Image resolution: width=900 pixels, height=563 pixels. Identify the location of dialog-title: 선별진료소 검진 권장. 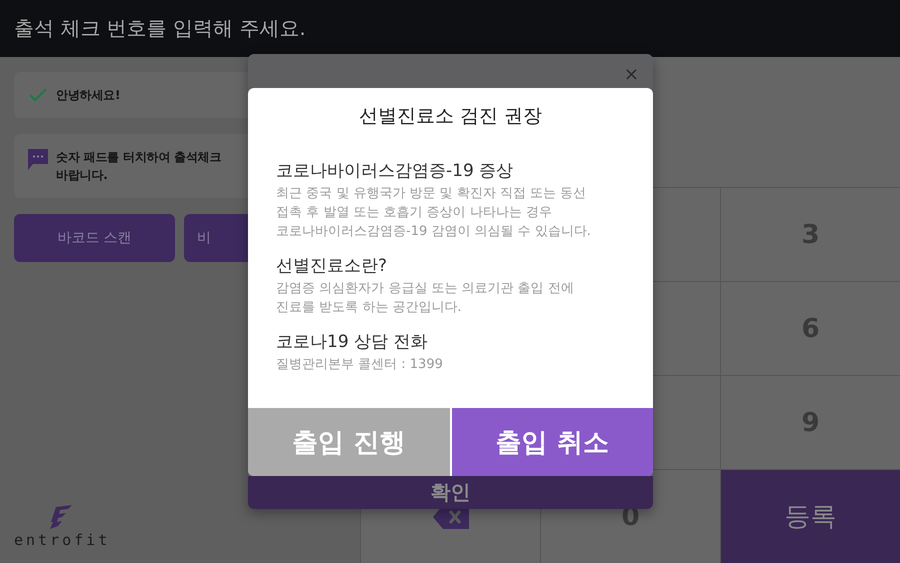
(451, 116).